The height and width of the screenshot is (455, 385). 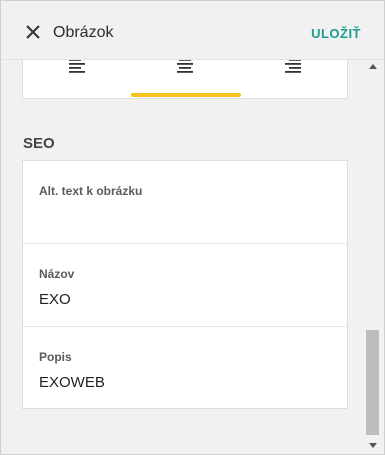 What do you see at coordinates (186, 95) in the screenshot?
I see `active-alignment-indicator` at bounding box center [186, 95].